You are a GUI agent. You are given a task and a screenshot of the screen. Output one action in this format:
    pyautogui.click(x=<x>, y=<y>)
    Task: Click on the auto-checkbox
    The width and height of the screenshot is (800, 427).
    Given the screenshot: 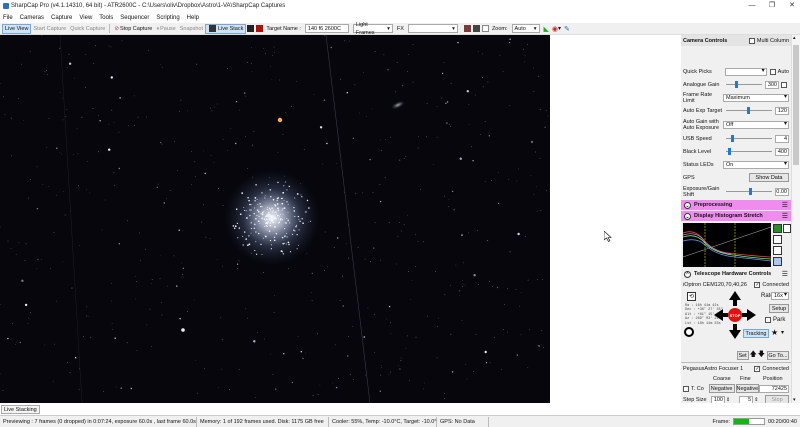 What is the action you would take?
    pyautogui.click(x=784, y=84)
    